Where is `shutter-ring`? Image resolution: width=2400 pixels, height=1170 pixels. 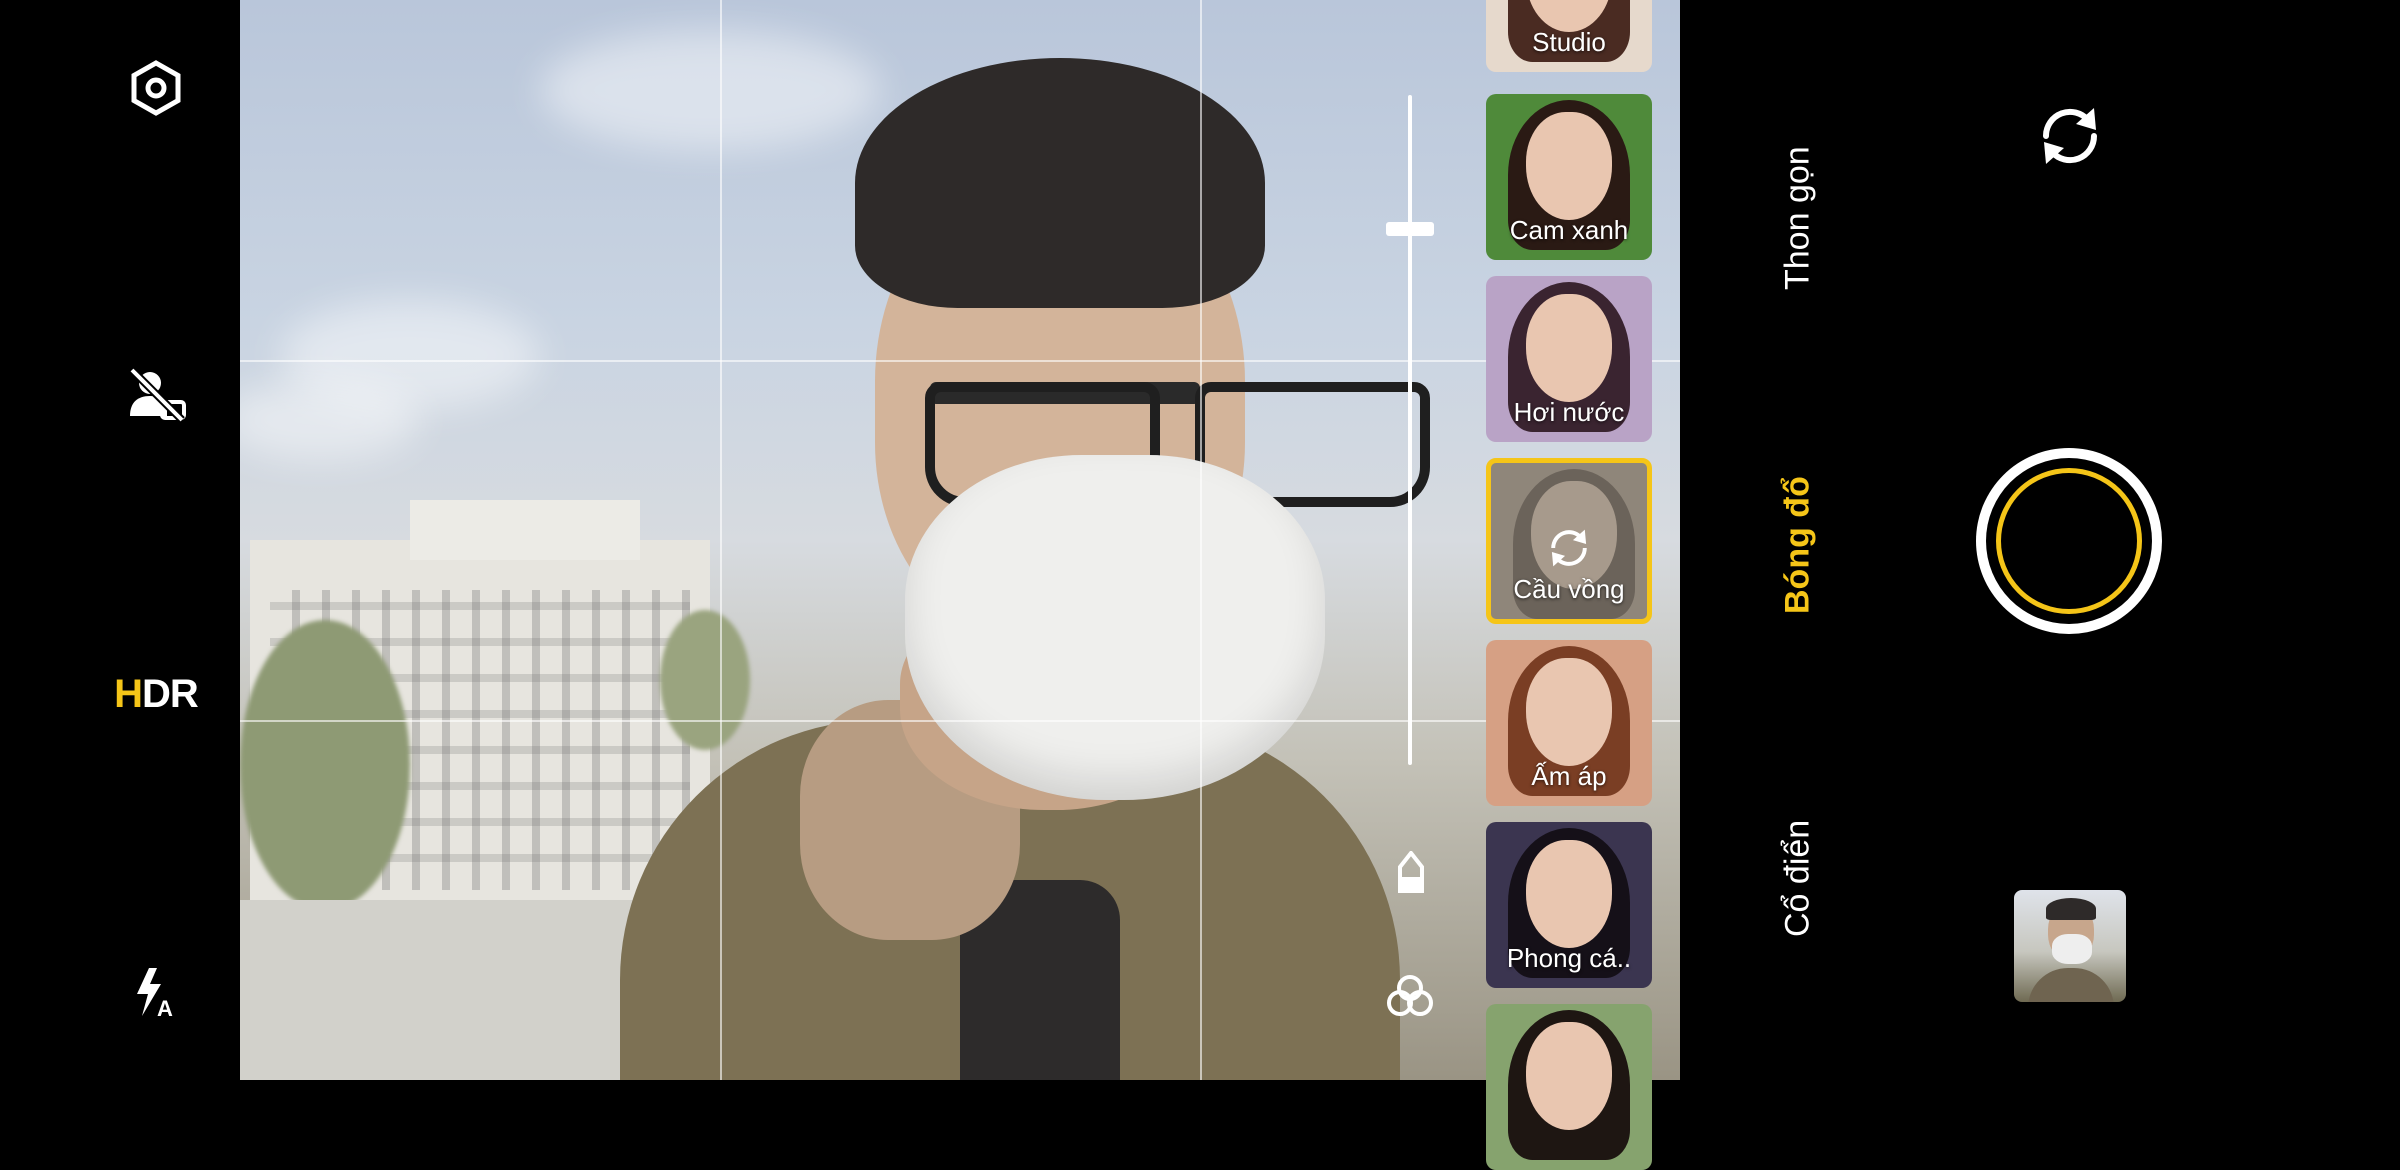
shutter-ring is located at coordinates (2069, 541).